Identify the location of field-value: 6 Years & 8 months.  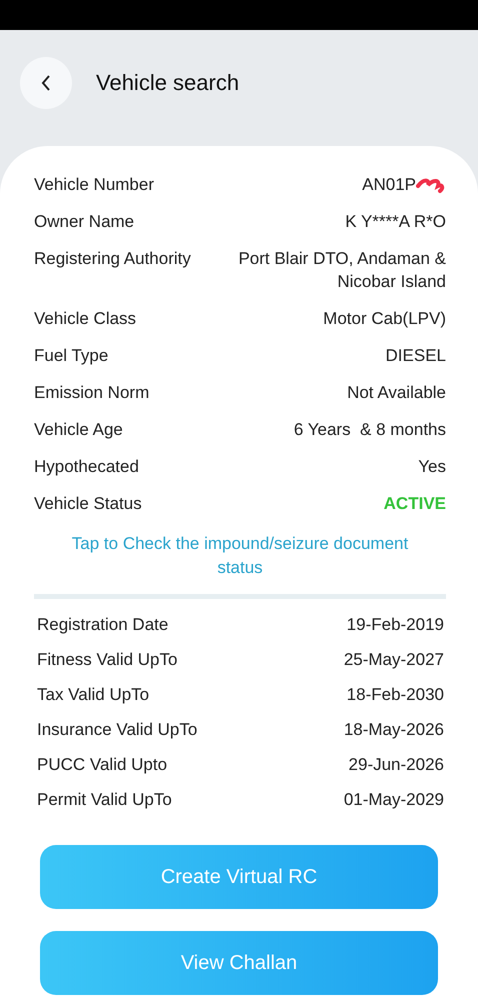
(369, 430).